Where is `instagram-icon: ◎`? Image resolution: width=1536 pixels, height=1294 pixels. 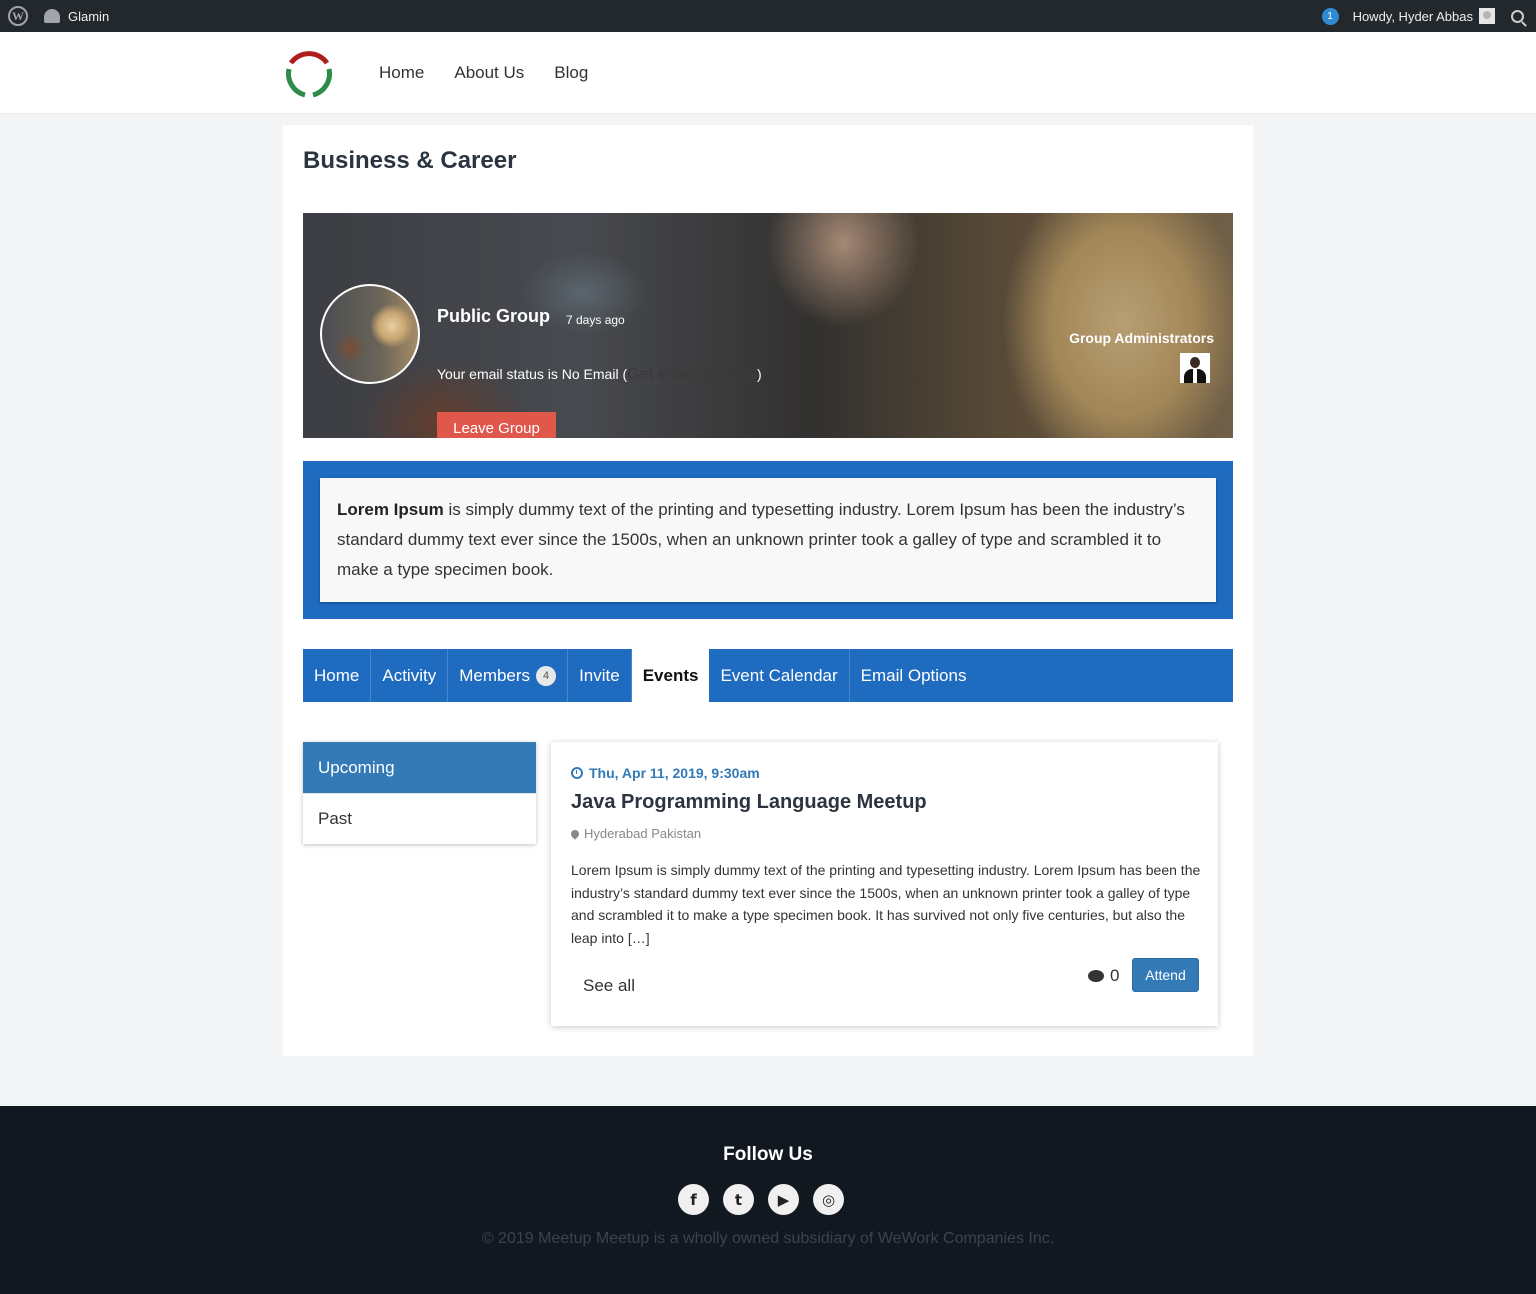 instagram-icon: ◎ is located at coordinates (828, 1199).